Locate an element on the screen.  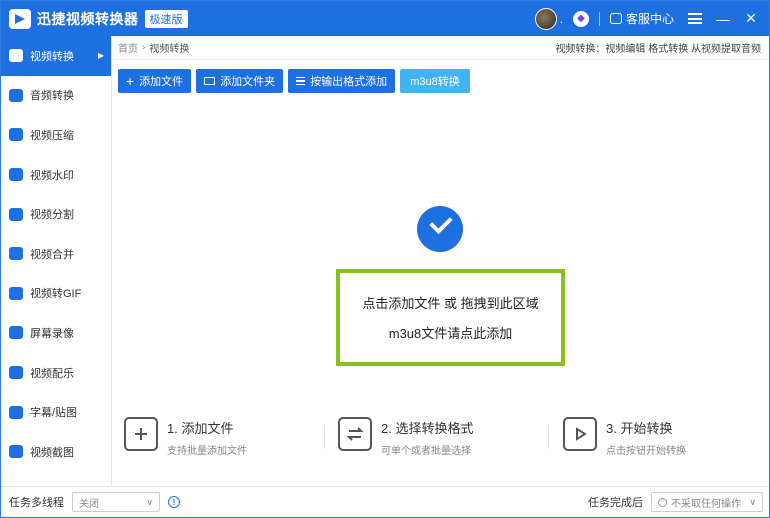
sidebar-item-video-merge: 视频合并 is located at coordinates (56, 254).